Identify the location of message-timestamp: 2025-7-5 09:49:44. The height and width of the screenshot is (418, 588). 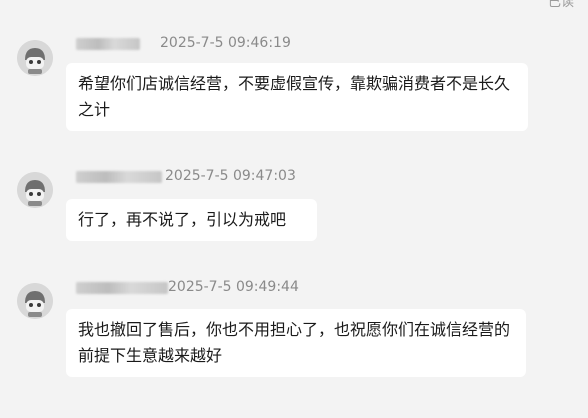
(233, 287).